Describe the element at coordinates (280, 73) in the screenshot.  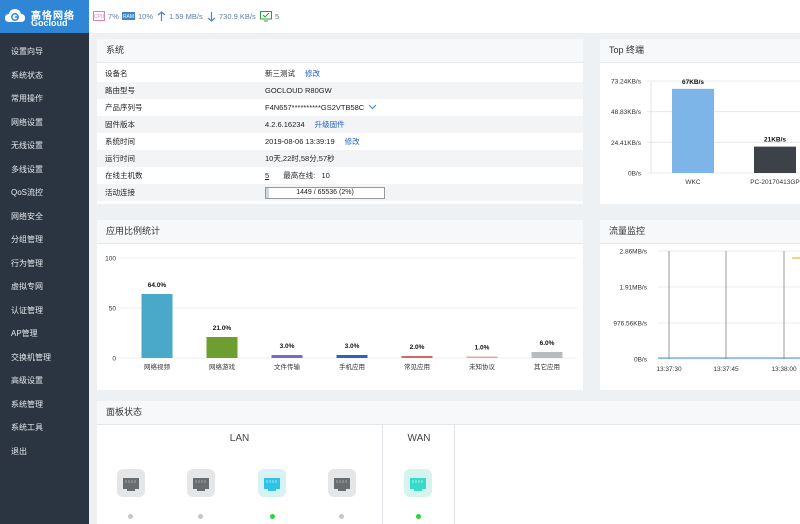
I see `device-name-value: 新三测试` at that location.